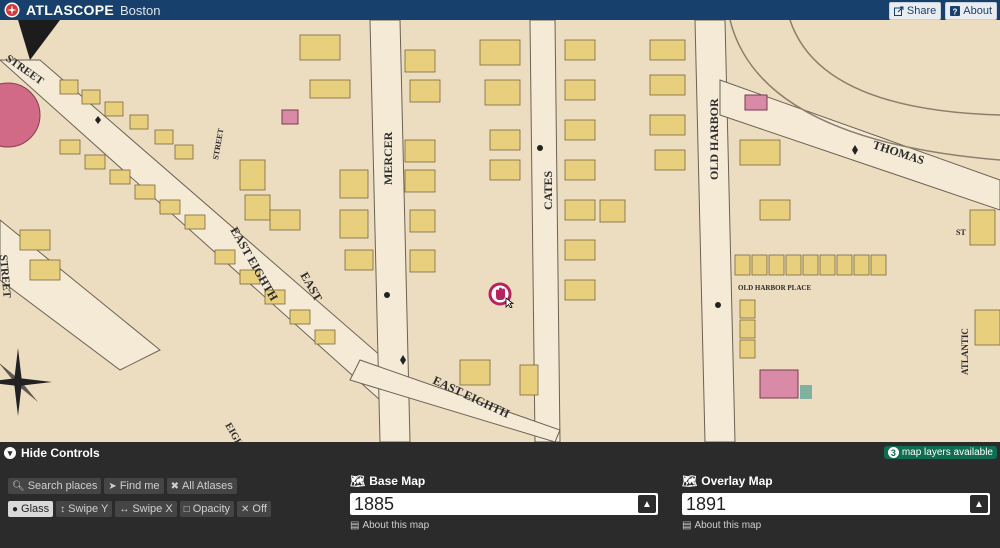 This screenshot has height=548, width=1000. What do you see at coordinates (112, 486) in the screenshot?
I see `location-arrow-icon: ➤` at bounding box center [112, 486].